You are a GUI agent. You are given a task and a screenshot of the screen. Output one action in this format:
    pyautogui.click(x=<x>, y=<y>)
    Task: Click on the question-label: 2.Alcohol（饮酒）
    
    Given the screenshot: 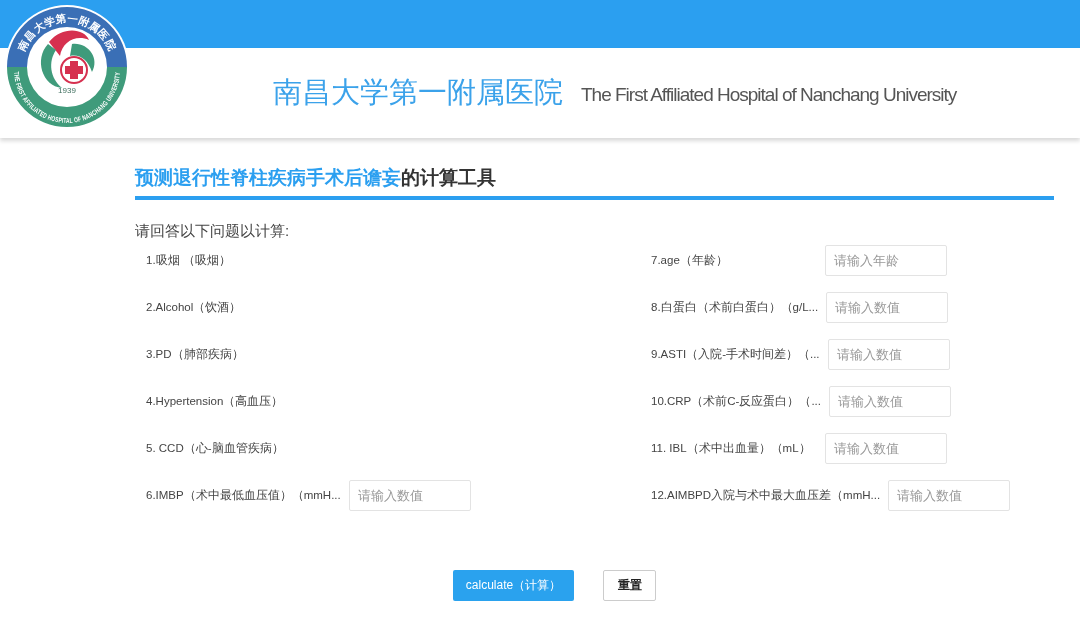 What is the action you would take?
    pyautogui.click(x=194, y=307)
    